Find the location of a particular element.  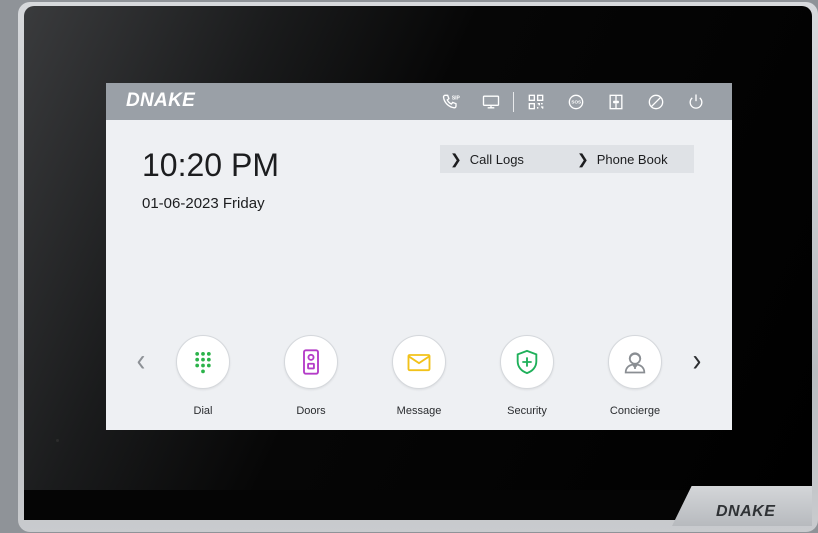

monitor-icon is located at coordinates (491, 101).